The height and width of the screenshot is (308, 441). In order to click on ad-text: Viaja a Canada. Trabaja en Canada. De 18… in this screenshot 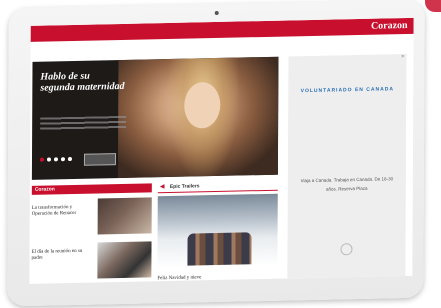, I will do `click(347, 184)`.